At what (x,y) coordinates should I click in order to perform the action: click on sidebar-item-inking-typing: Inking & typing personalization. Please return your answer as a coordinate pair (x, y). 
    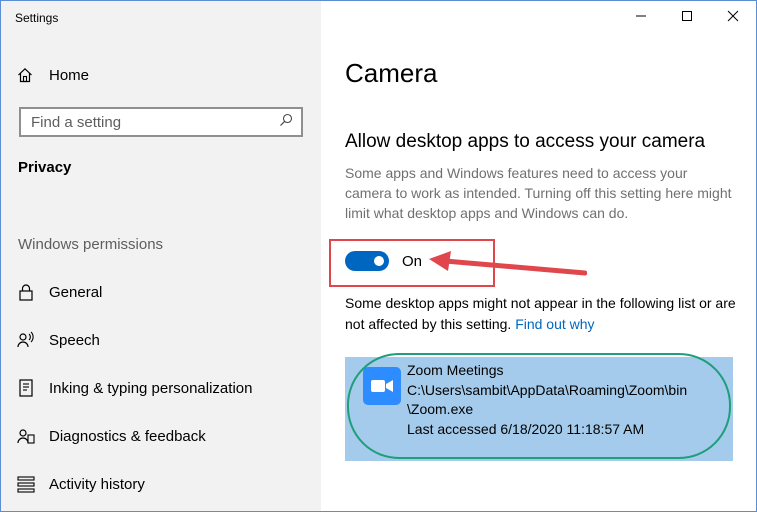
    Looking at the image, I should click on (134, 388).